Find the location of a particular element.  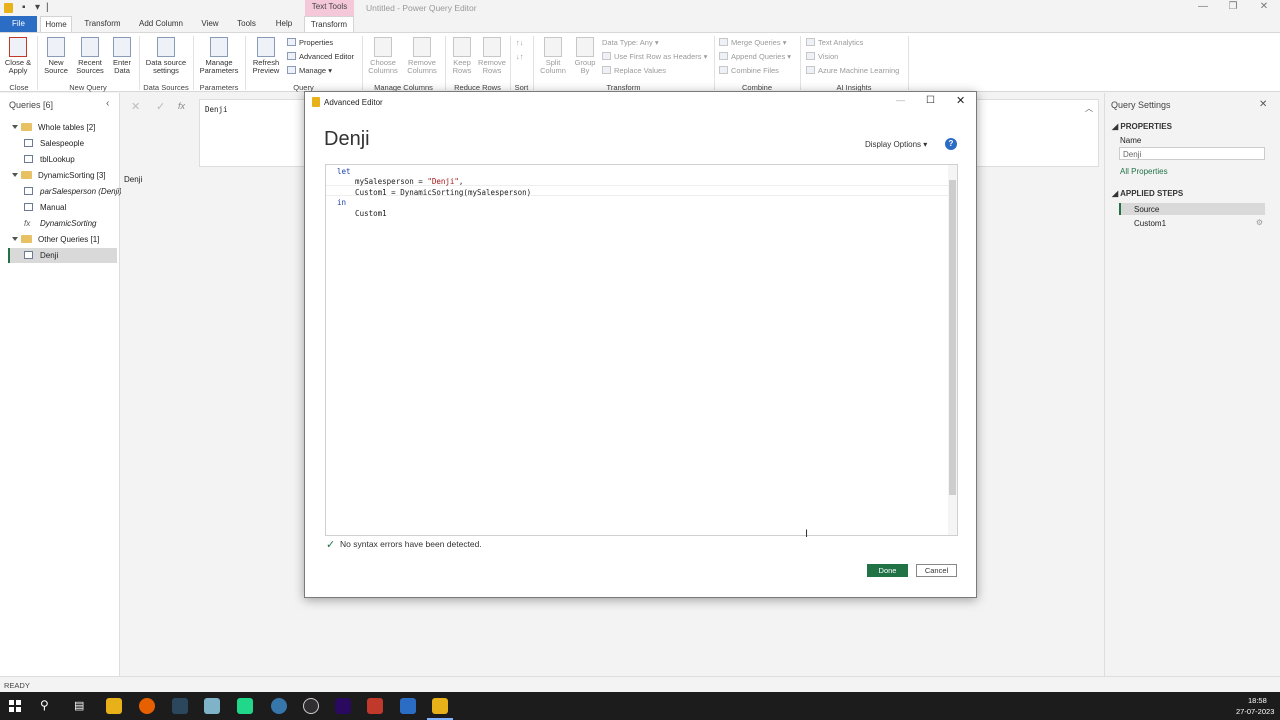

notes-app-icon is located at coordinates (212, 706).